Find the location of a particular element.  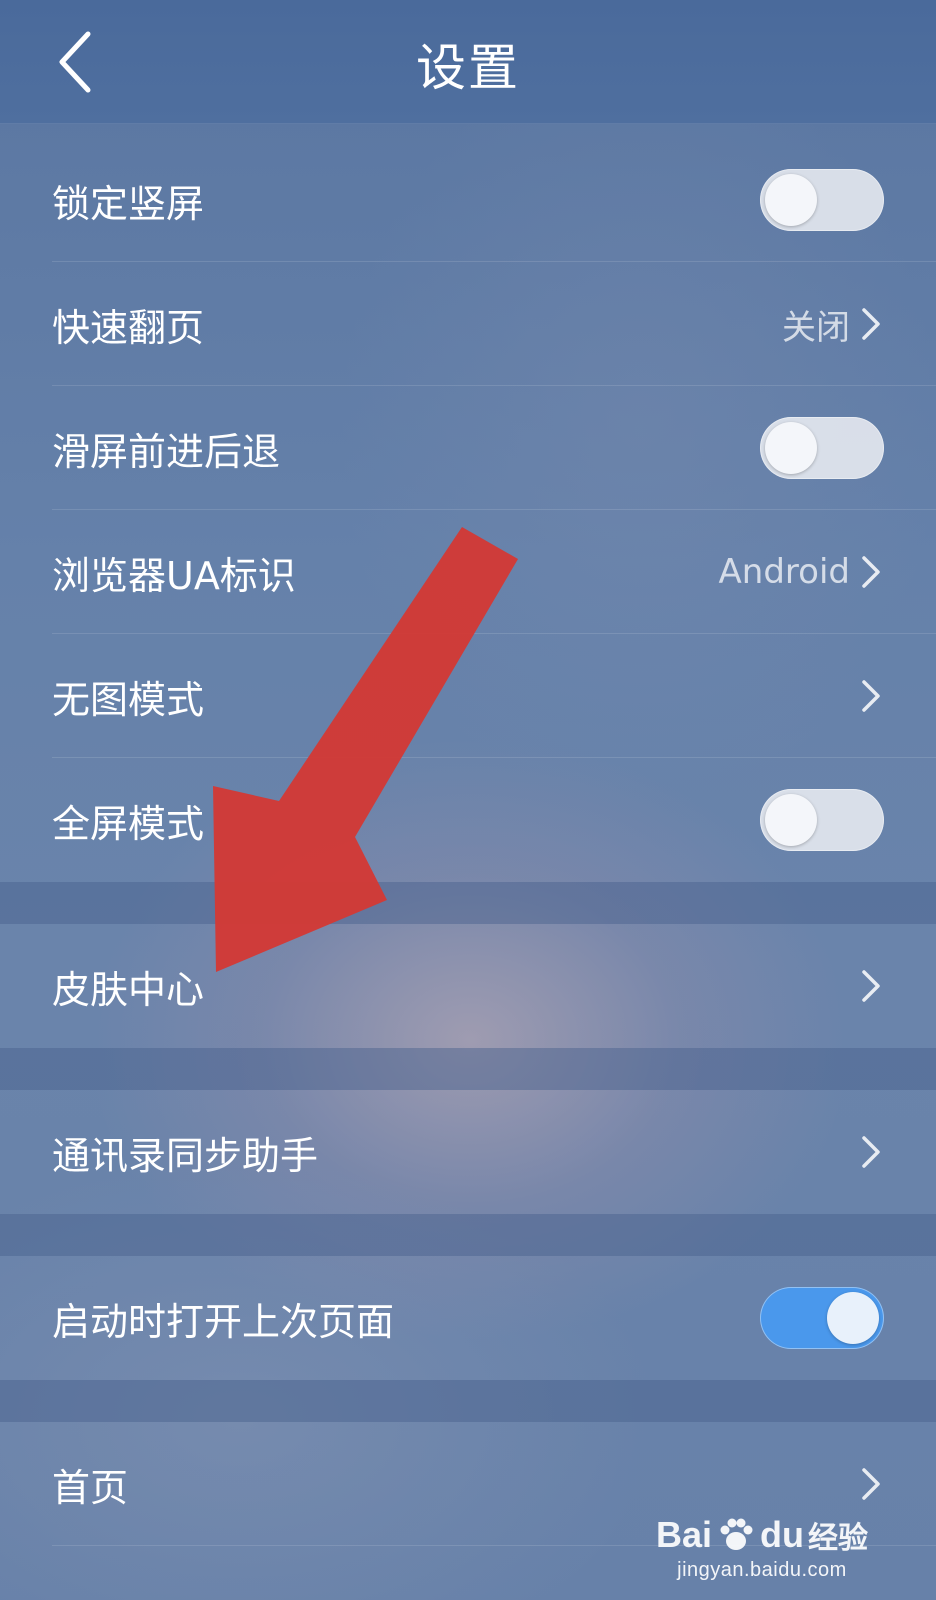

row-value: 关闭 is located at coordinates (816, 327).